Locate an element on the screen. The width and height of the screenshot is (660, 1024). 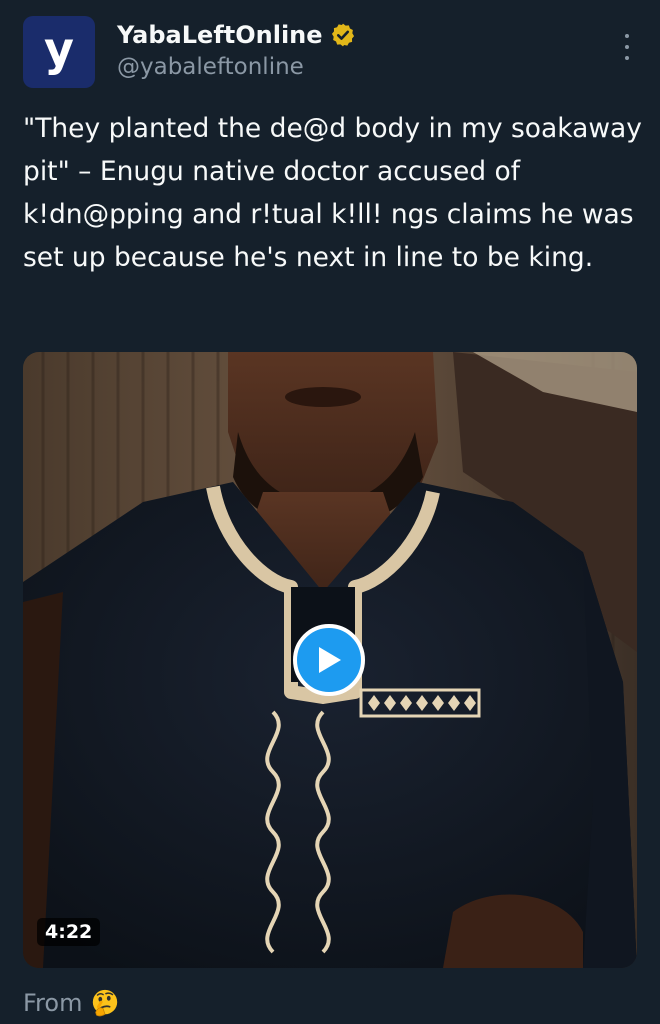
display-name: YabaLeftOnline is located at coordinates (220, 35).